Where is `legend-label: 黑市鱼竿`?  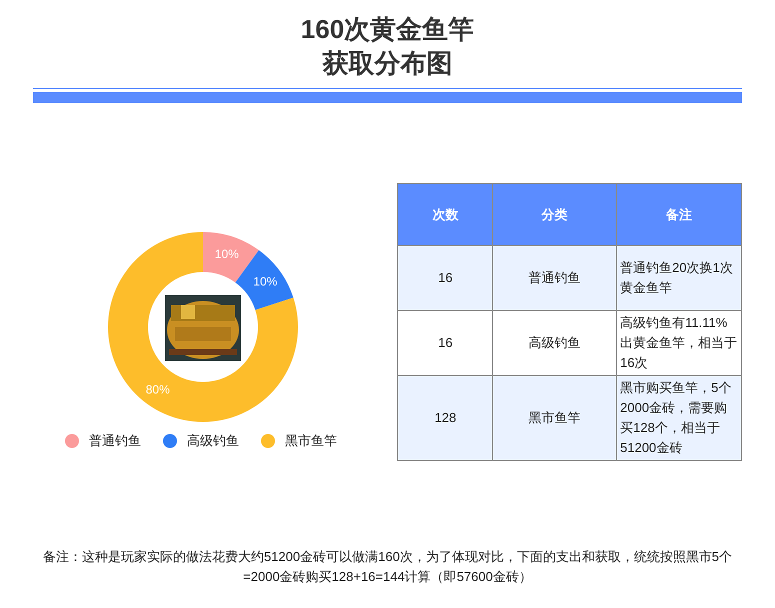
legend-label: 黑市鱼竿 is located at coordinates (311, 441).